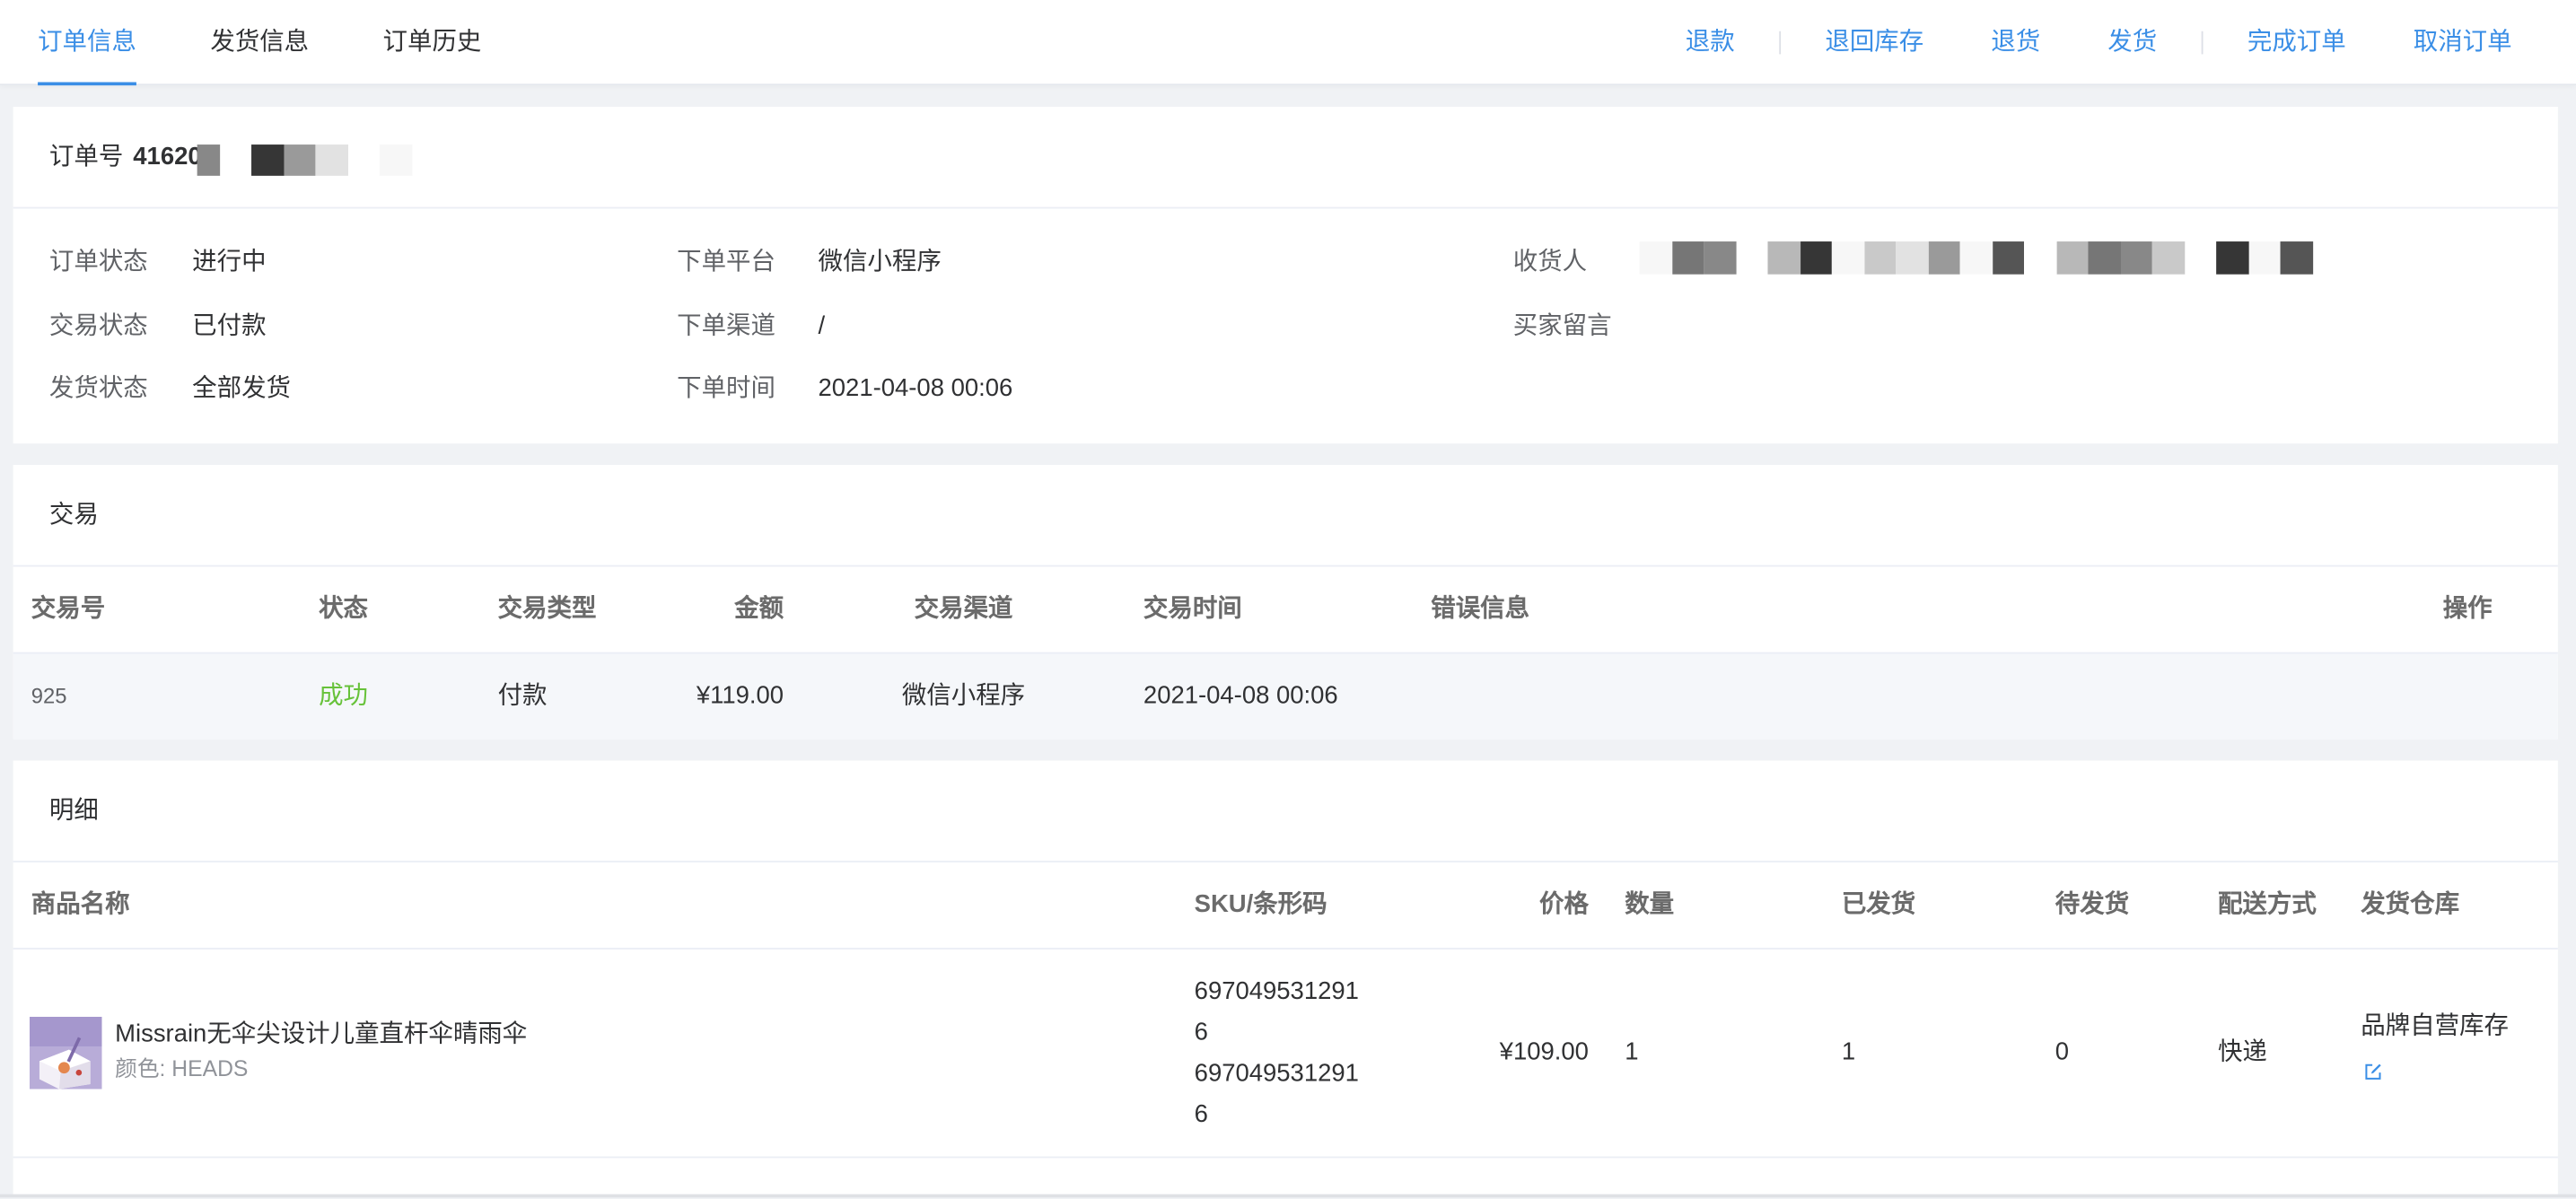  I want to click on status-badge: 成功, so click(344, 695).